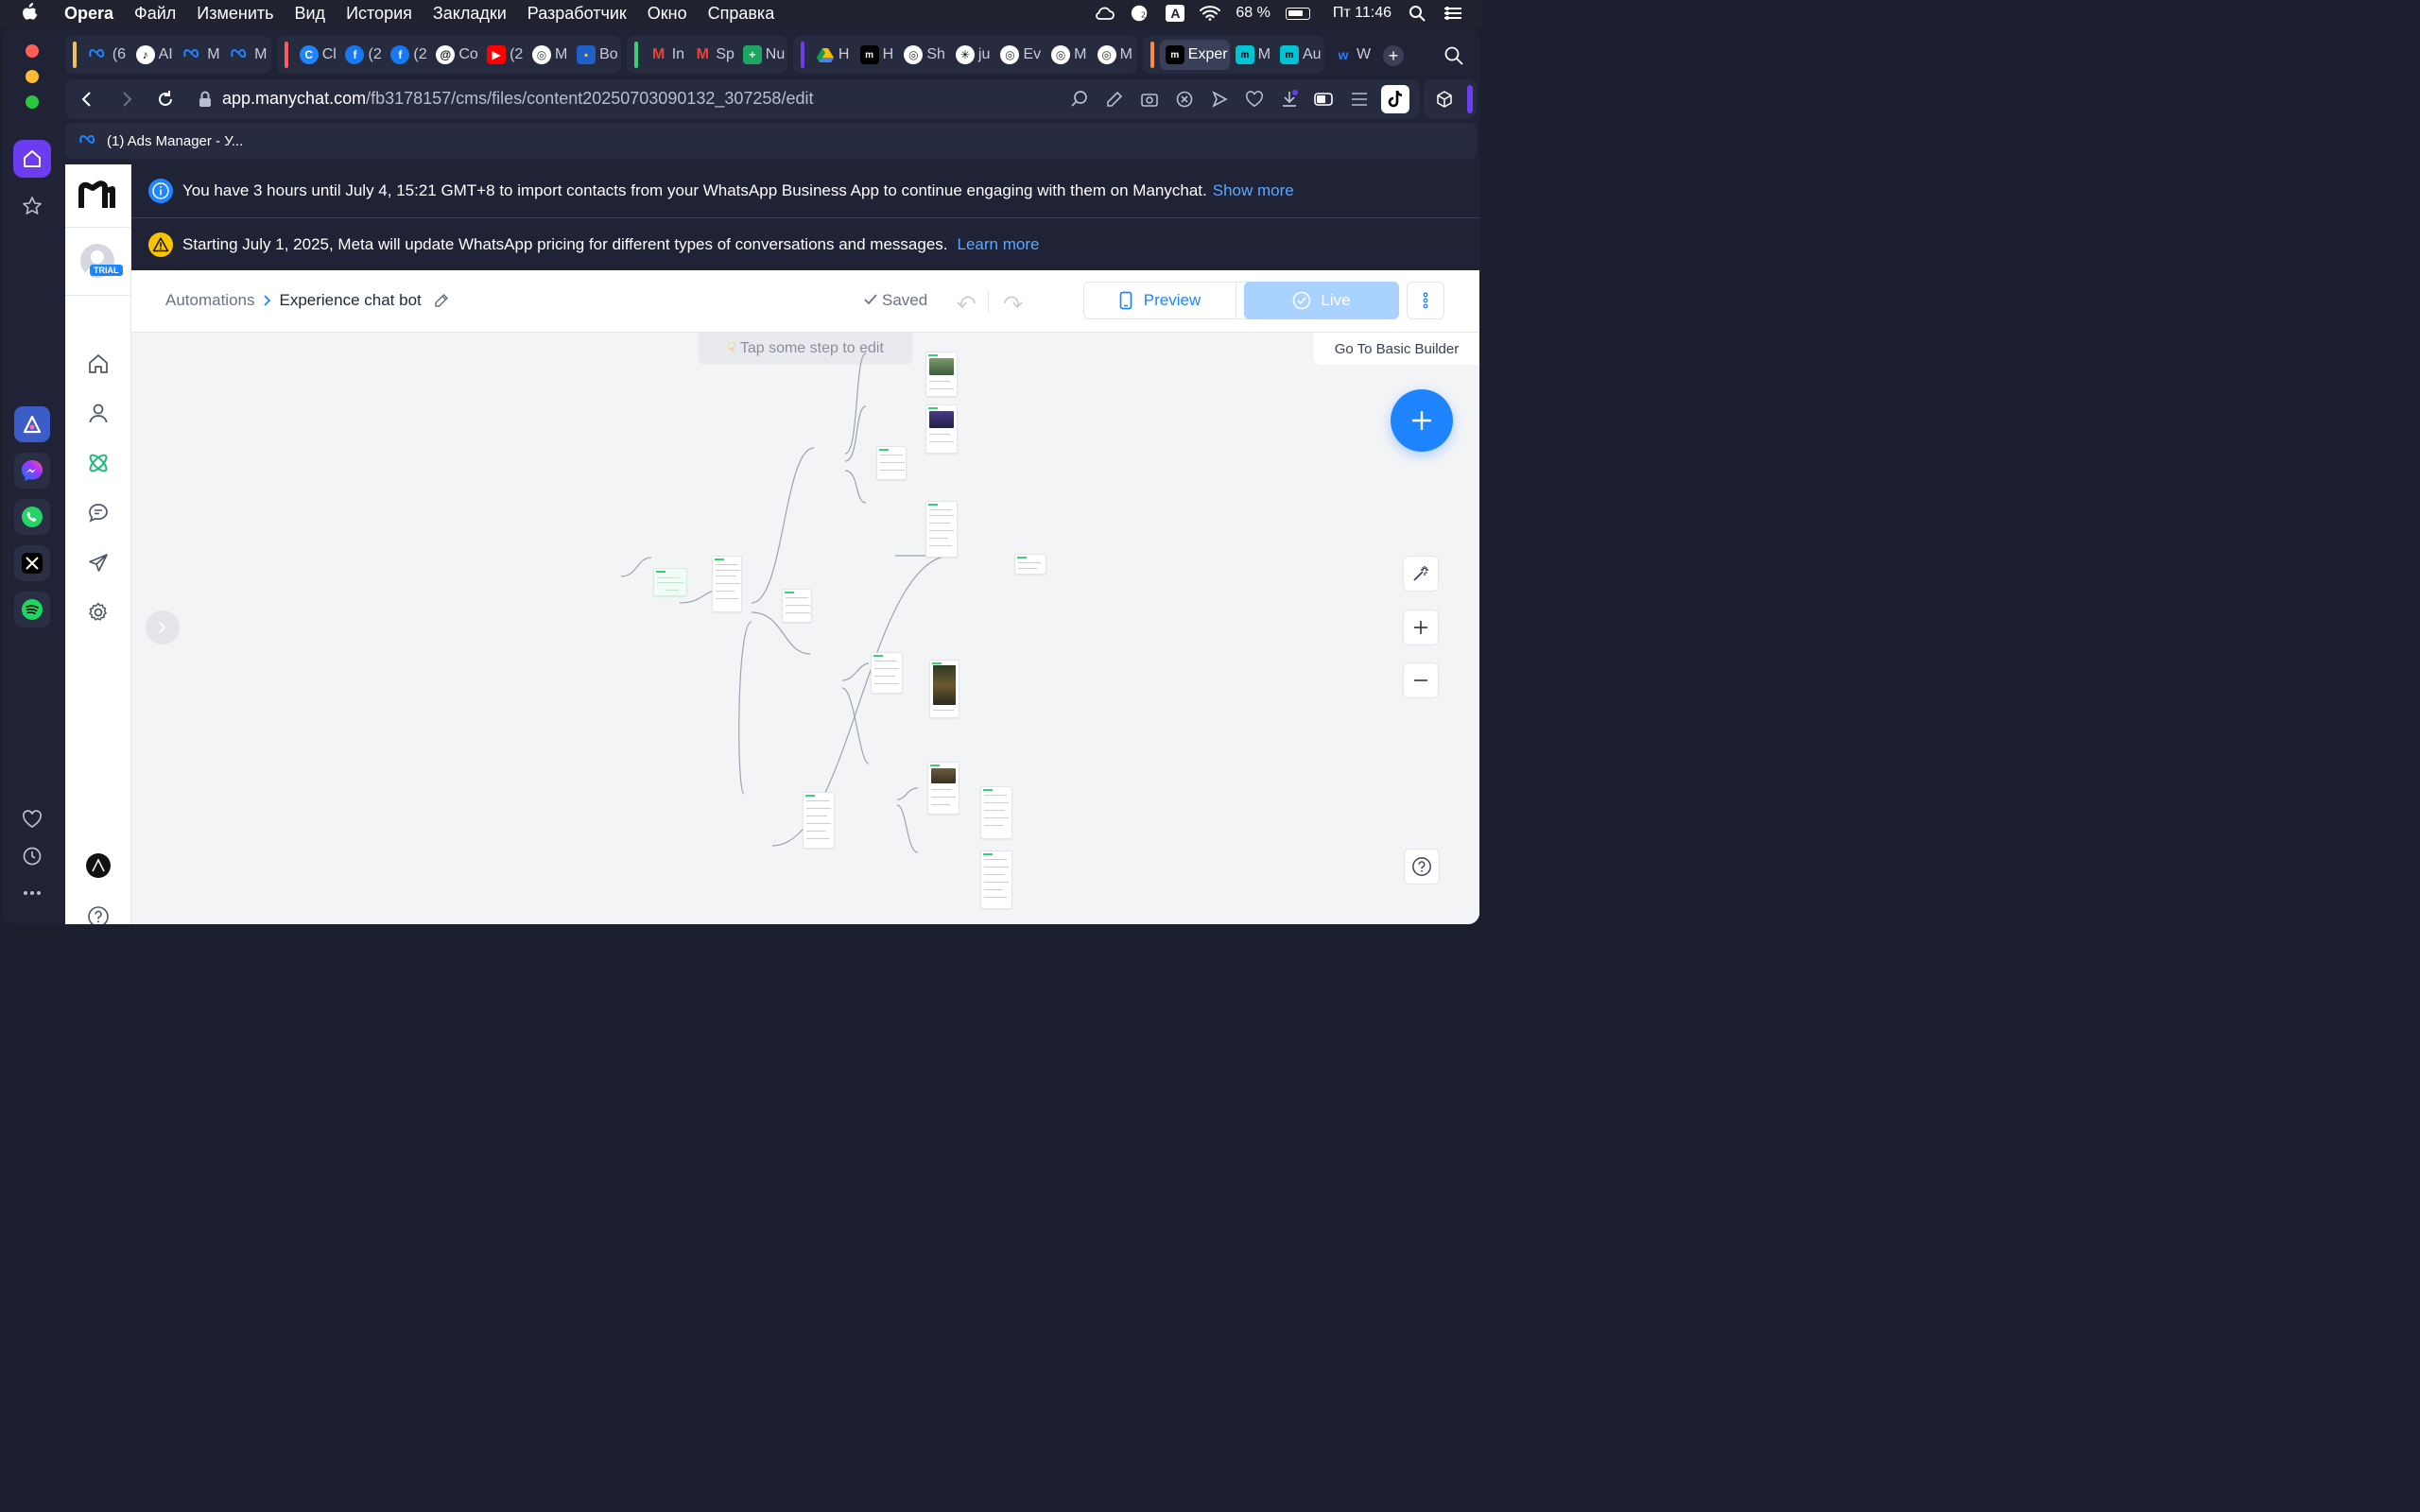  I want to click on notification-cloud-icon: 2, so click(1140, 13).